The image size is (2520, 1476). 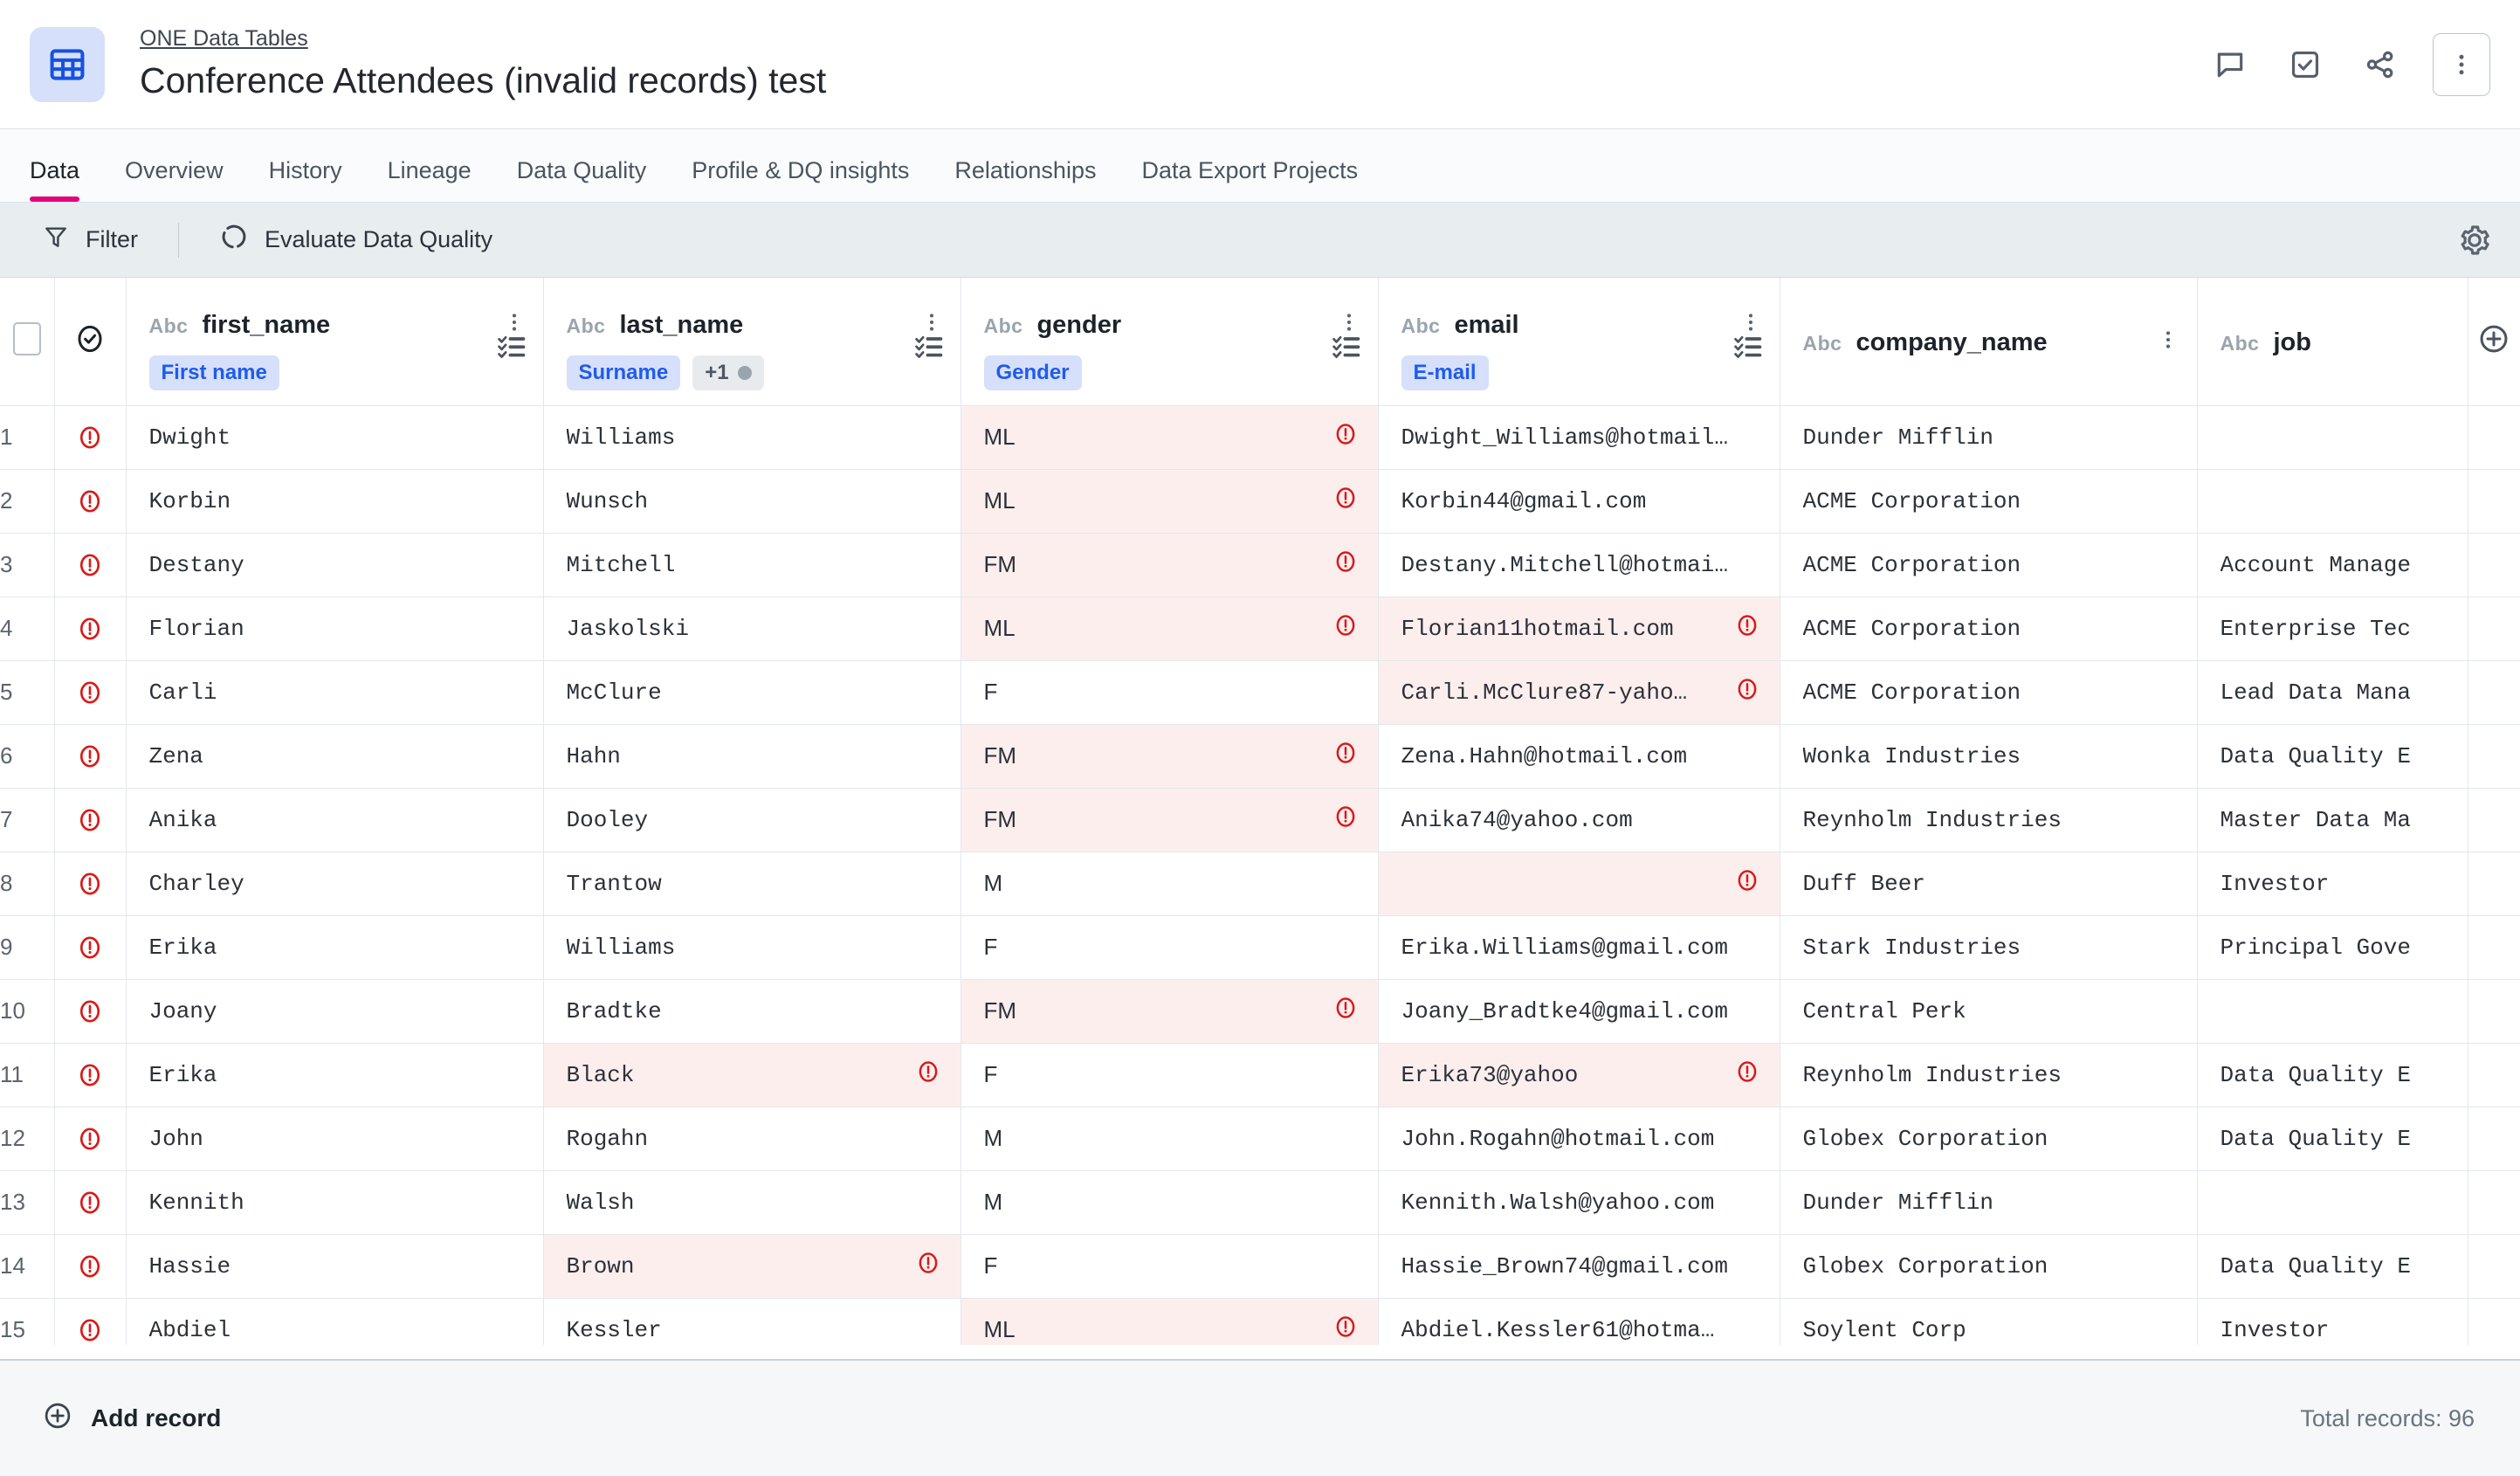 What do you see at coordinates (224, 38) in the screenshot?
I see `breadcrumb: ONE Data Tables` at bounding box center [224, 38].